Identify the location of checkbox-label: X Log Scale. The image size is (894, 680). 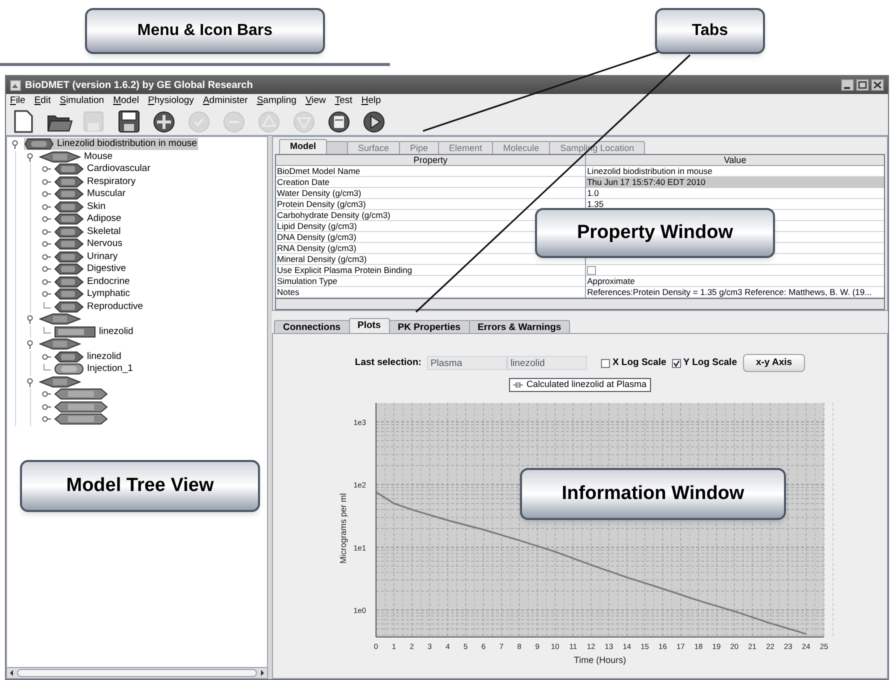
(639, 363).